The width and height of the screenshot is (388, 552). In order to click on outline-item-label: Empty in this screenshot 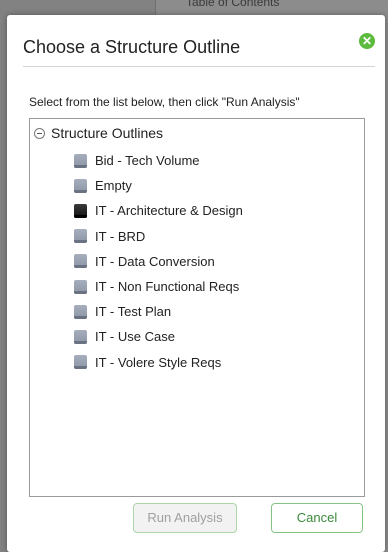, I will do `click(113, 186)`.